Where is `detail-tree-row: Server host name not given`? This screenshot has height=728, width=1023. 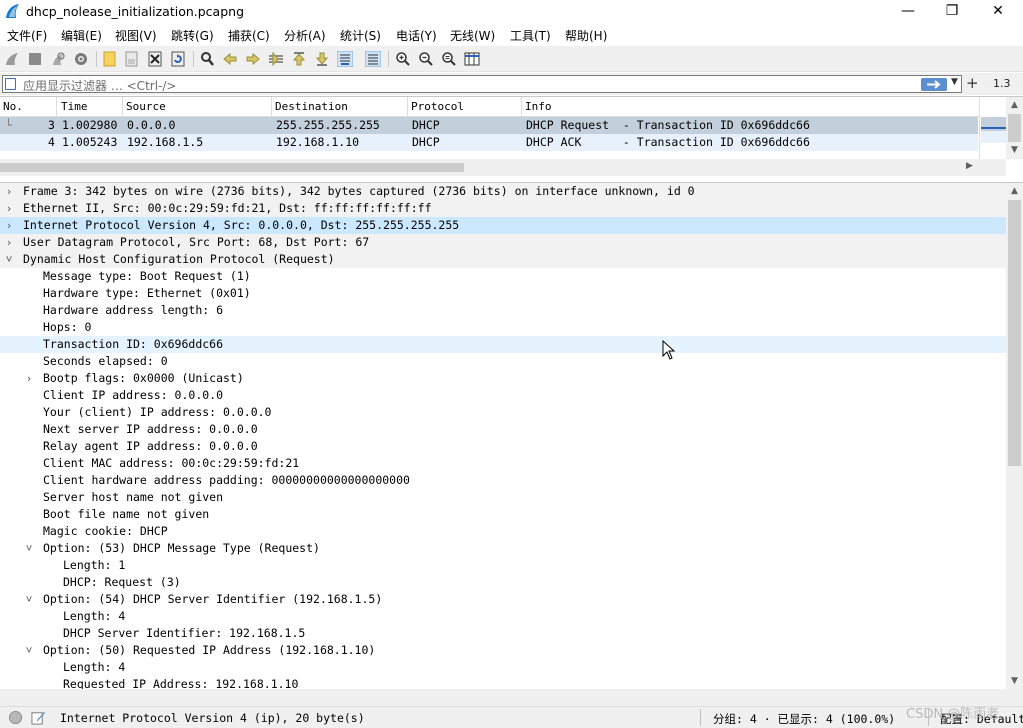 detail-tree-row: Server host name not given is located at coordinates (503, 497).